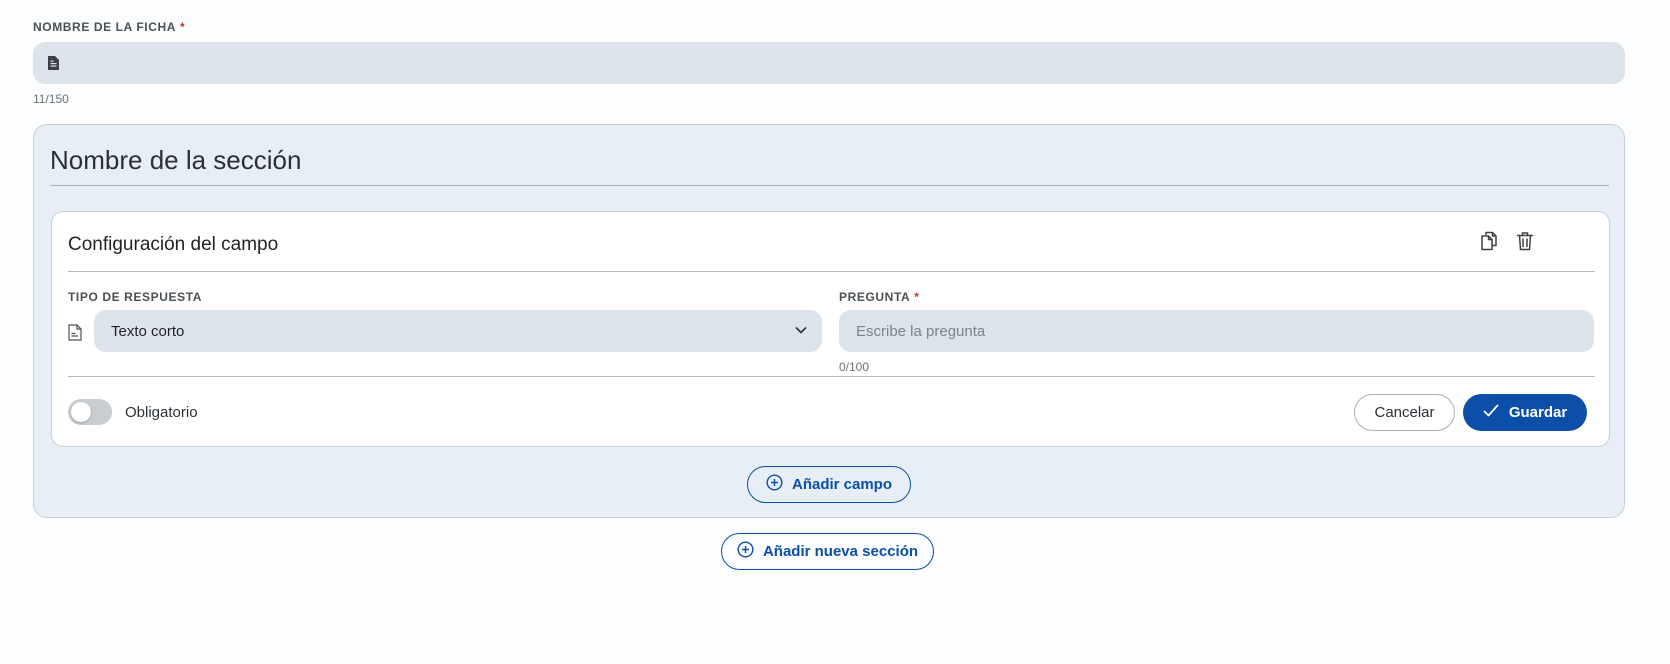 The height and width of the screenshot is (664, 1670). Describe the element at coordinates (53, 65) in the screenshot. I see `document-icon` at that location.